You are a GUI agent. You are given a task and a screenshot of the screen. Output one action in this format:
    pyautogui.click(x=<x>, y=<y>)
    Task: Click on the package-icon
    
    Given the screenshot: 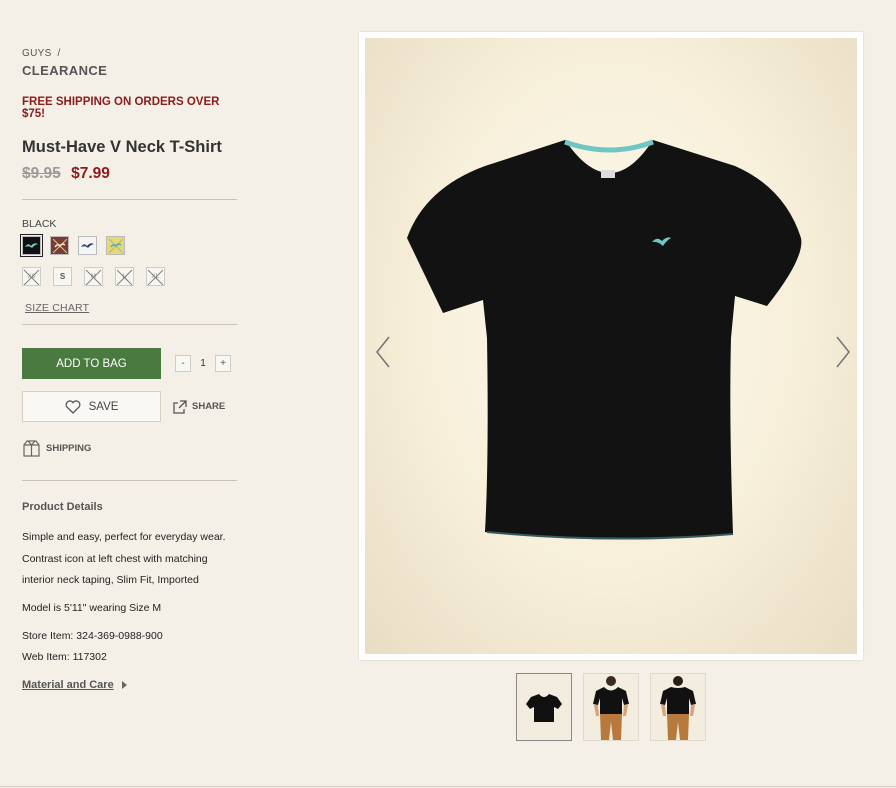 What is the action you would take?
    pyautogui.click(x=31, y=448)
    